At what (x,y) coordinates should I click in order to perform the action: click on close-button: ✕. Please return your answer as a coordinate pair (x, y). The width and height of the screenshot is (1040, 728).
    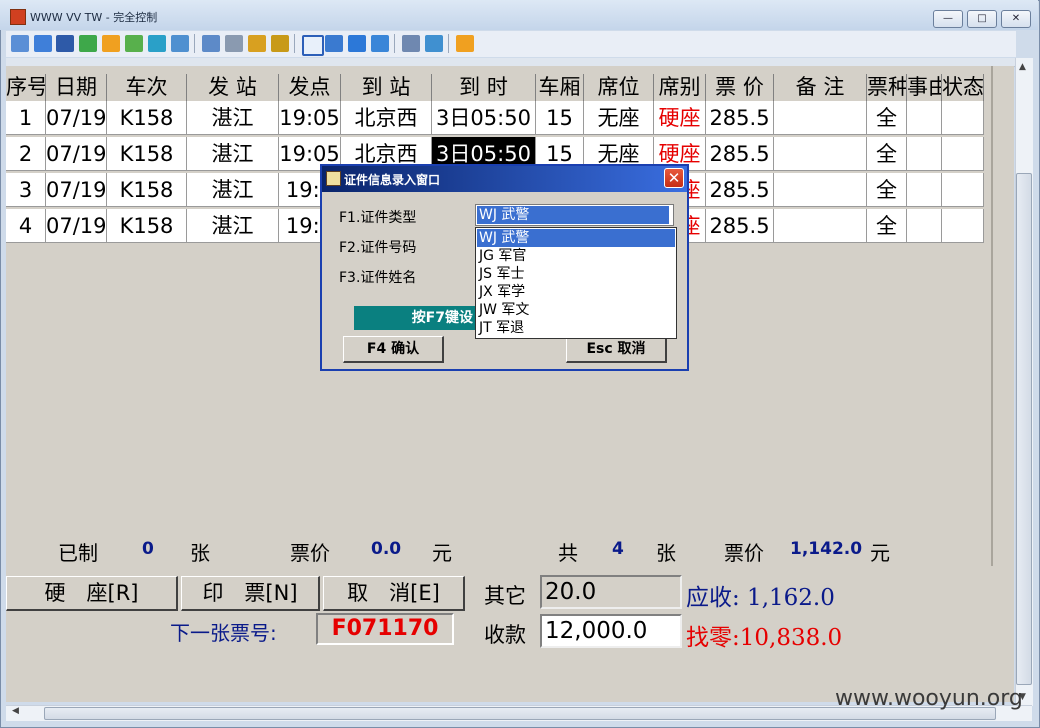
    Looking at the image, I should click on (1016, 19).